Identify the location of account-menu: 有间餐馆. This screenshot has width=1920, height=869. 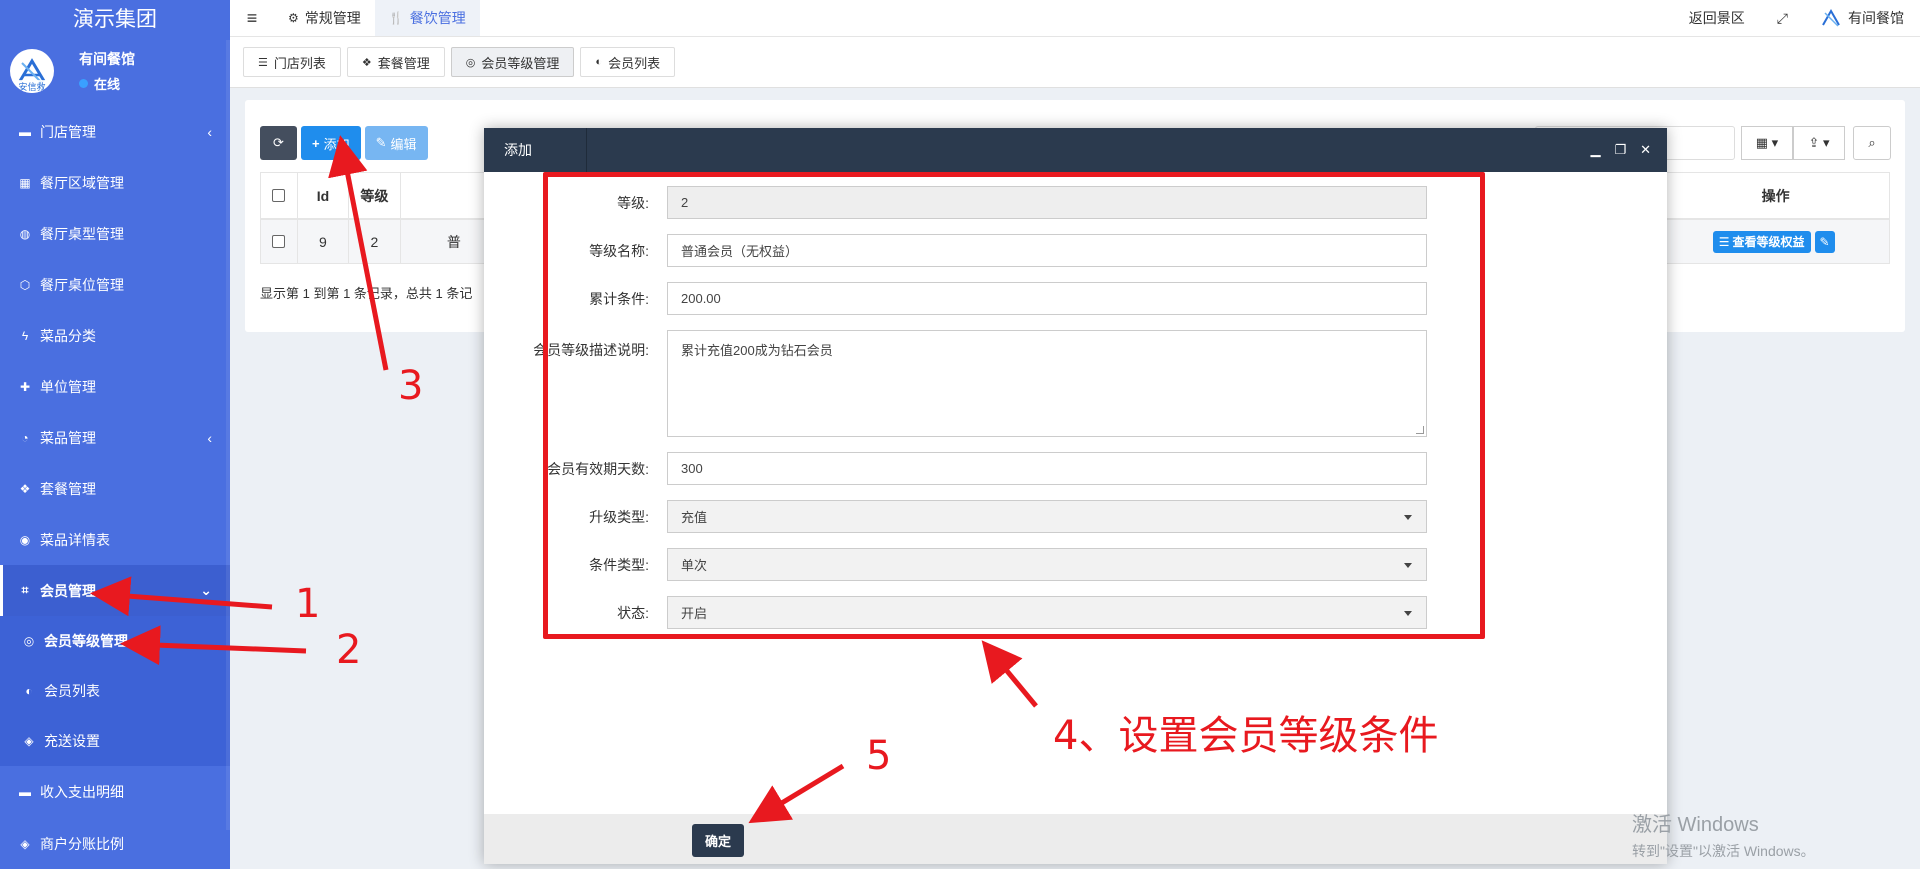
(1862, 18).